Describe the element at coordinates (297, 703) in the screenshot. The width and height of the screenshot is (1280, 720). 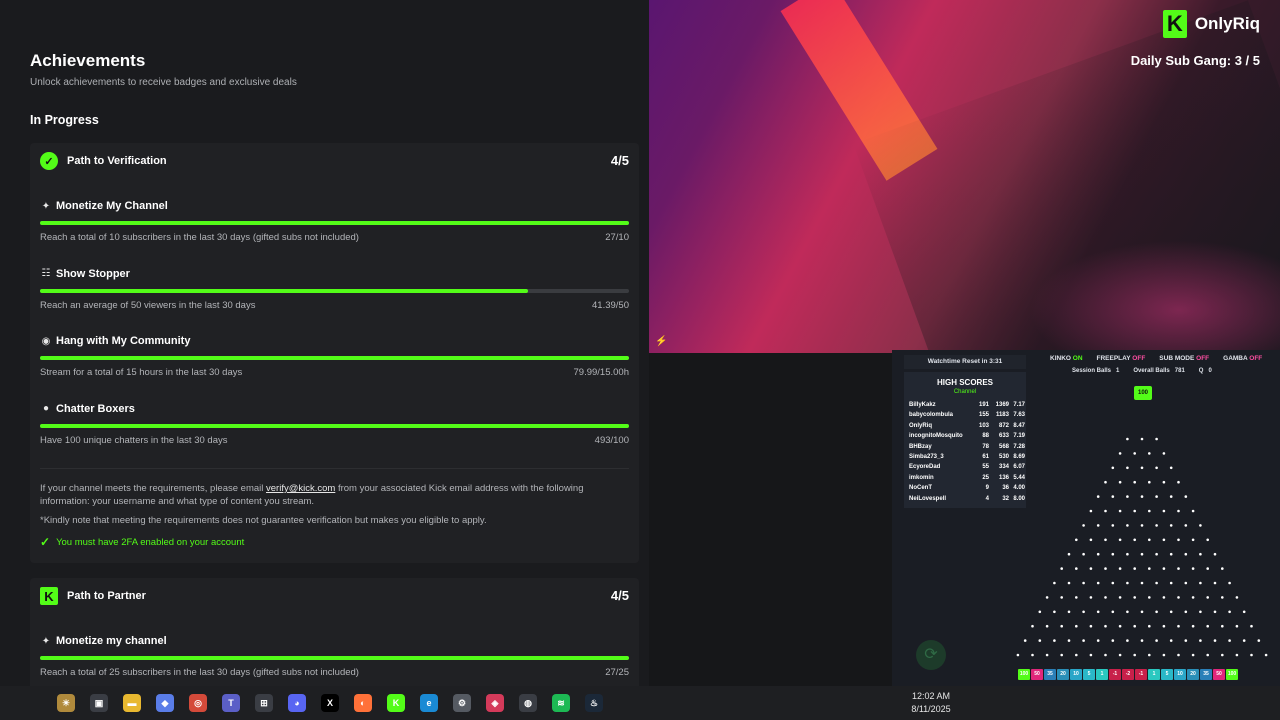
I see `discord-icon: ◕` at that location.